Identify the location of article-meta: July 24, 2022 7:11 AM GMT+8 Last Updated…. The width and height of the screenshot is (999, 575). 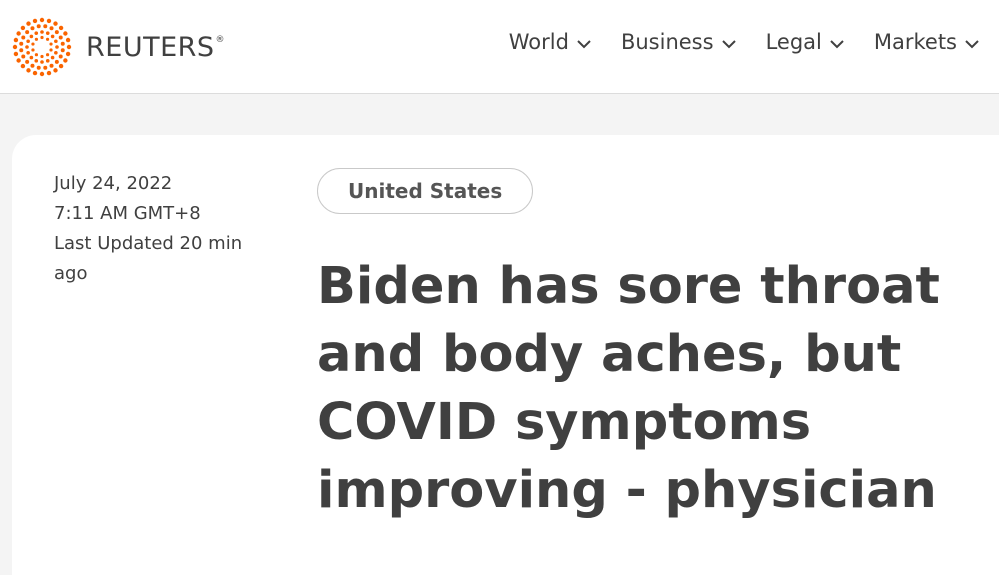
(154, 229).